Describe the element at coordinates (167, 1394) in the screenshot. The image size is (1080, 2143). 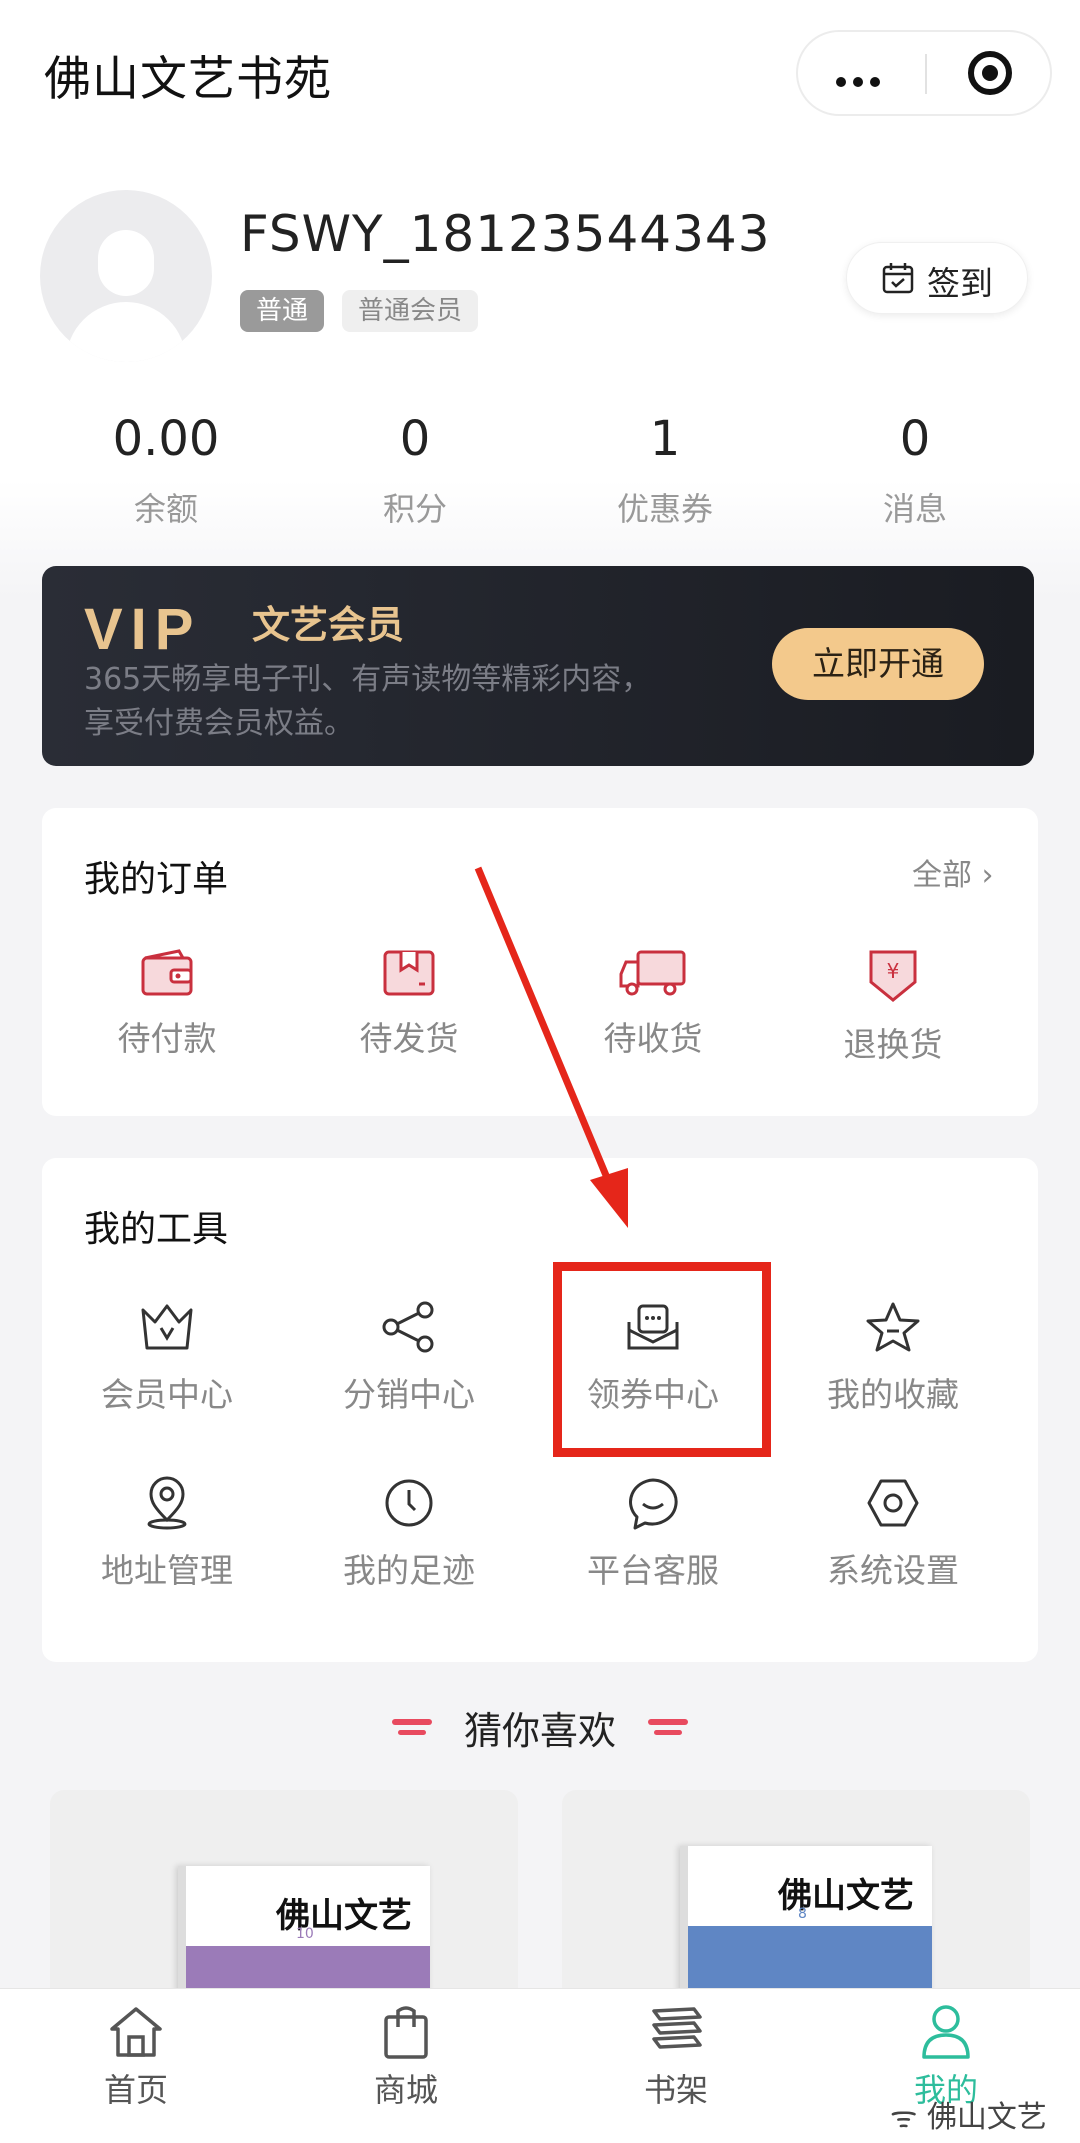
I see `tool-label: 会员中心` at that location.